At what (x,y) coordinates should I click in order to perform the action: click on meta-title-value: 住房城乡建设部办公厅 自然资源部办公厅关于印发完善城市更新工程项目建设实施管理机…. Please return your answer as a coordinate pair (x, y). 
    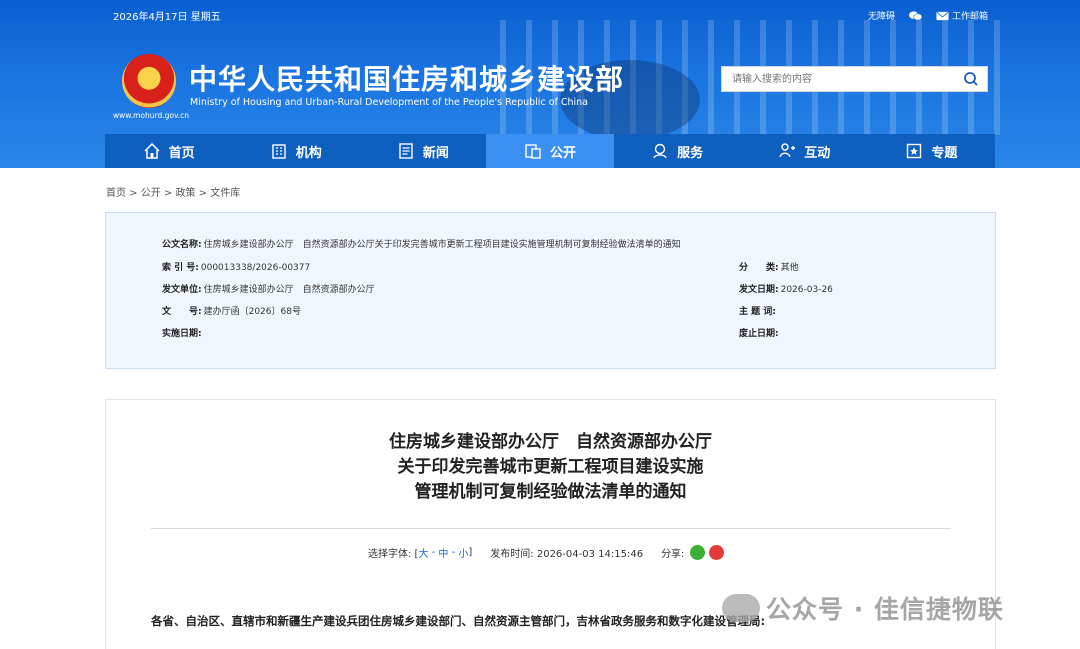
    Looking at the image, I should click on (442, 245).